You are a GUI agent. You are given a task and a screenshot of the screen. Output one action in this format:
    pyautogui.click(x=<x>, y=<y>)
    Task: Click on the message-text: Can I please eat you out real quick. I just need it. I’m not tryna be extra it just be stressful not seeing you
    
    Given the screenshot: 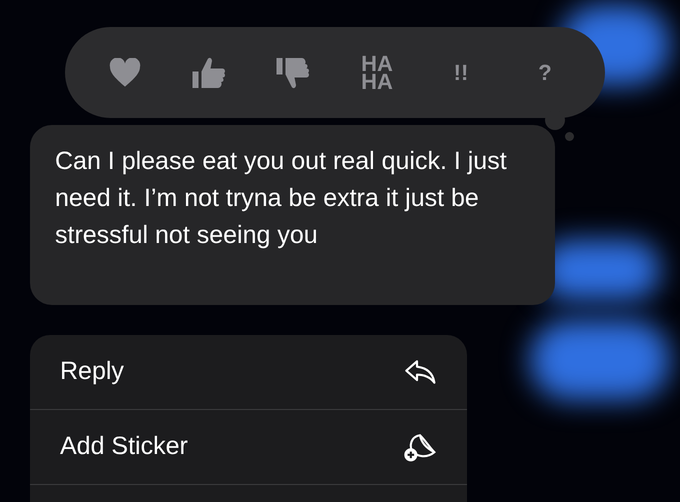 What is the action you would take?
    pyautogui.click(x=281, y=198)
    